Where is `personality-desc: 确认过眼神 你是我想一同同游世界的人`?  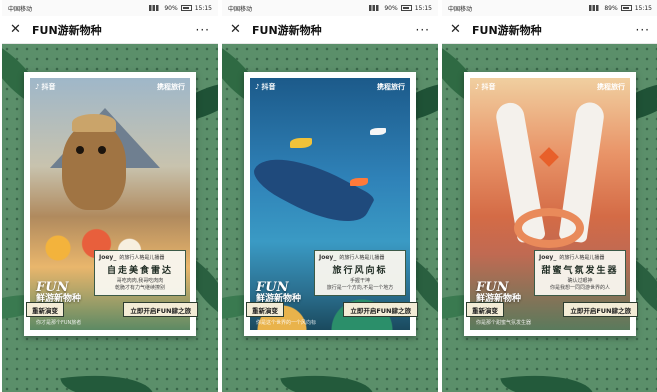
personality-desc: 确认过眼神 你是我想一同同游世界的人 is located at coordinates (579, 284).